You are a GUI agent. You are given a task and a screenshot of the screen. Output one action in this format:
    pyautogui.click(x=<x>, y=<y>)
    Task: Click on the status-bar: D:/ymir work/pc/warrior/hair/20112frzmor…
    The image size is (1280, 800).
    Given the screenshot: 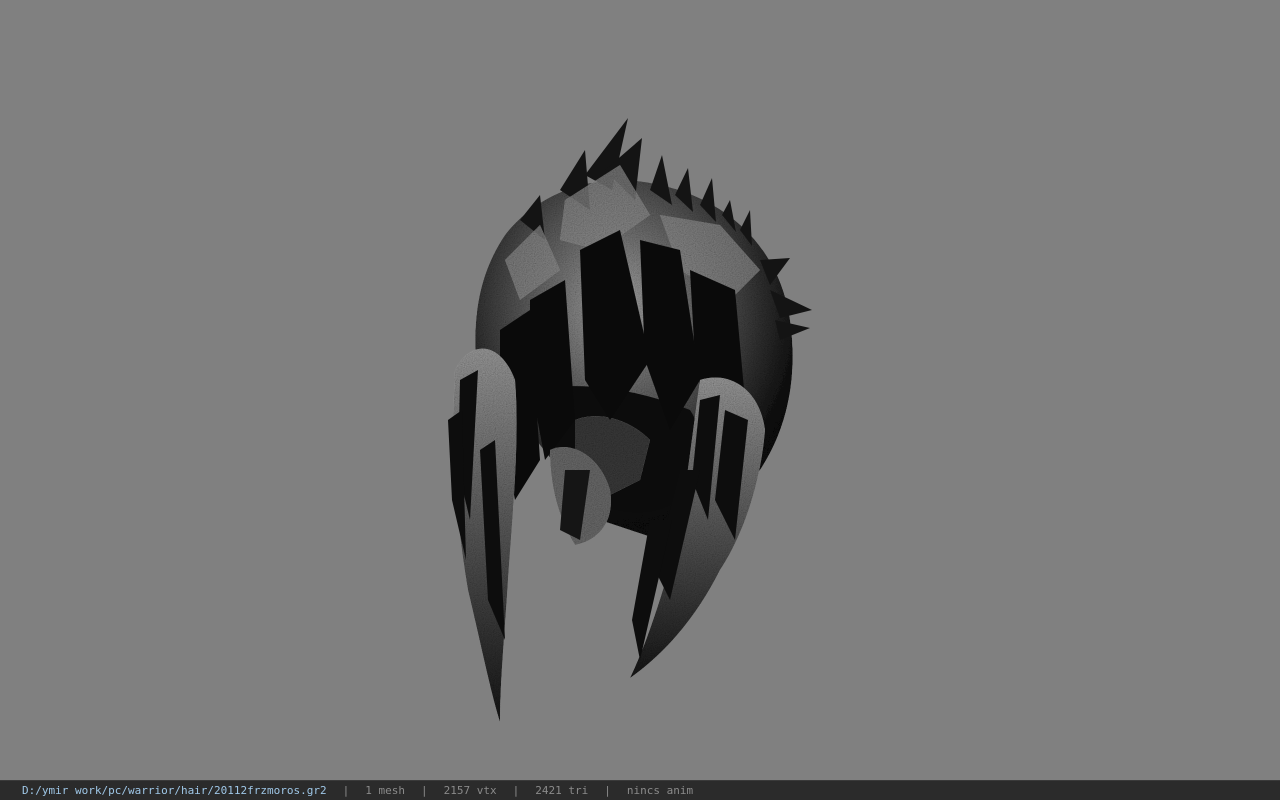 What is the action you would take?
    pyautogui.click(x=640, y=790)
    